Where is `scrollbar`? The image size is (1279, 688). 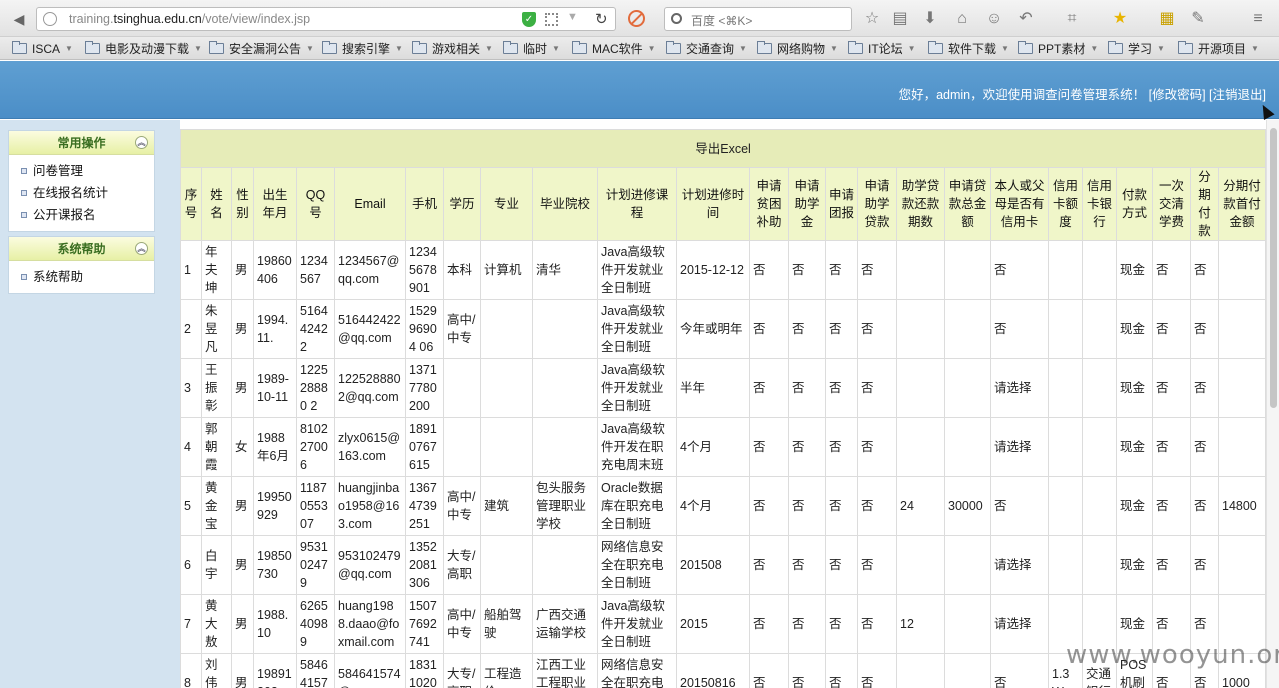
scrollbar is located at coordinates (1272, 404).